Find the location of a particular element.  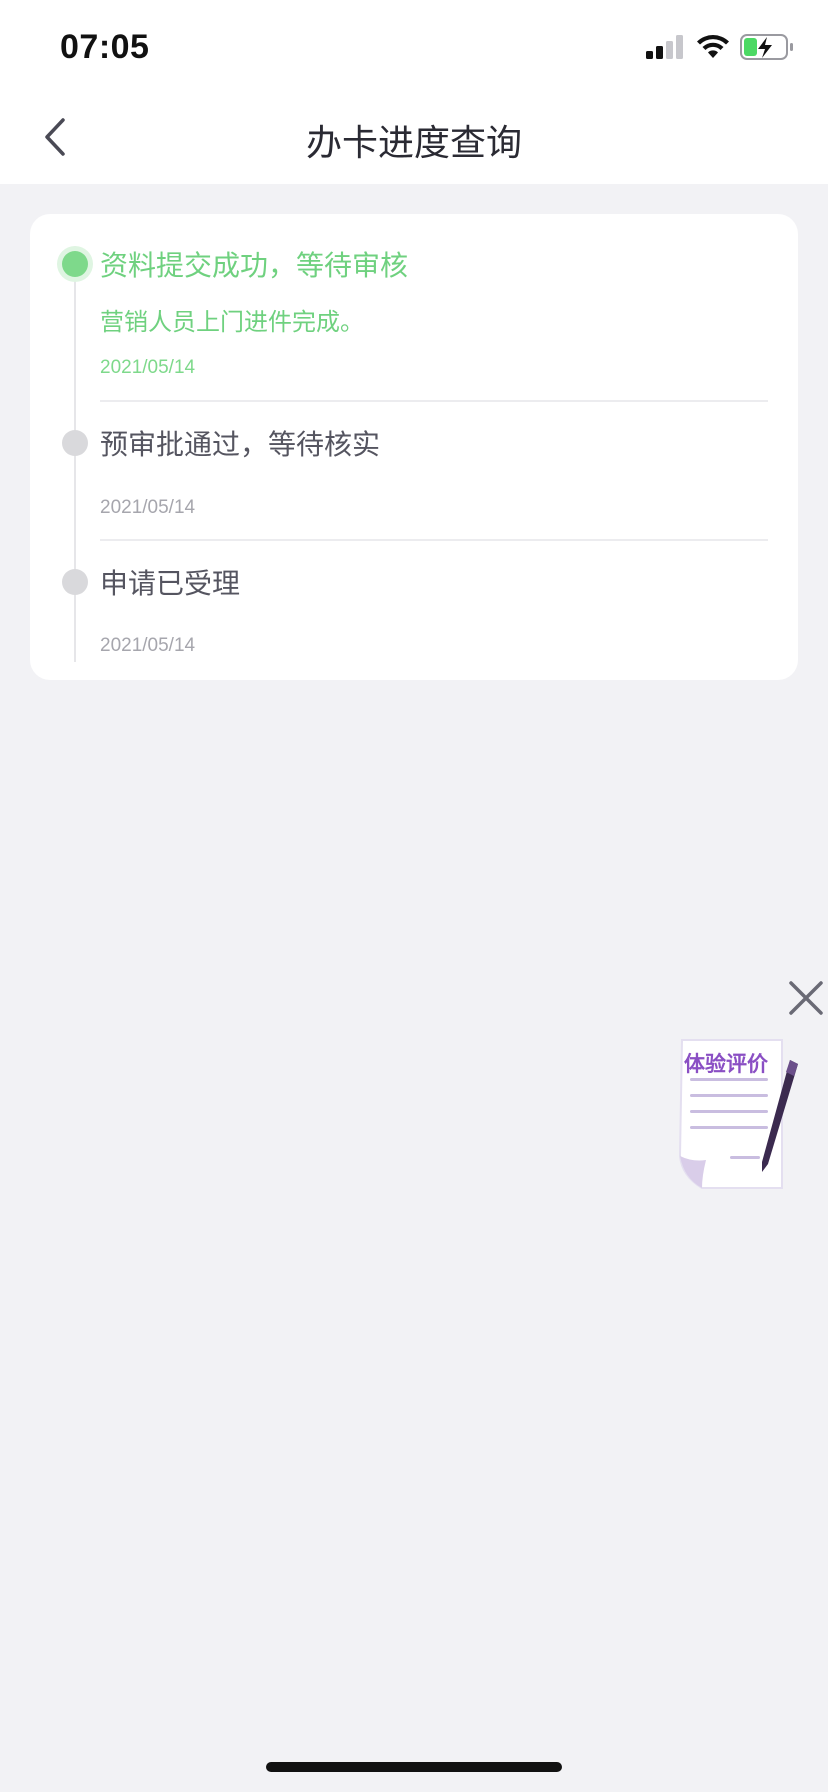

status-time: 07:05 is located at coordinates (105, 47).